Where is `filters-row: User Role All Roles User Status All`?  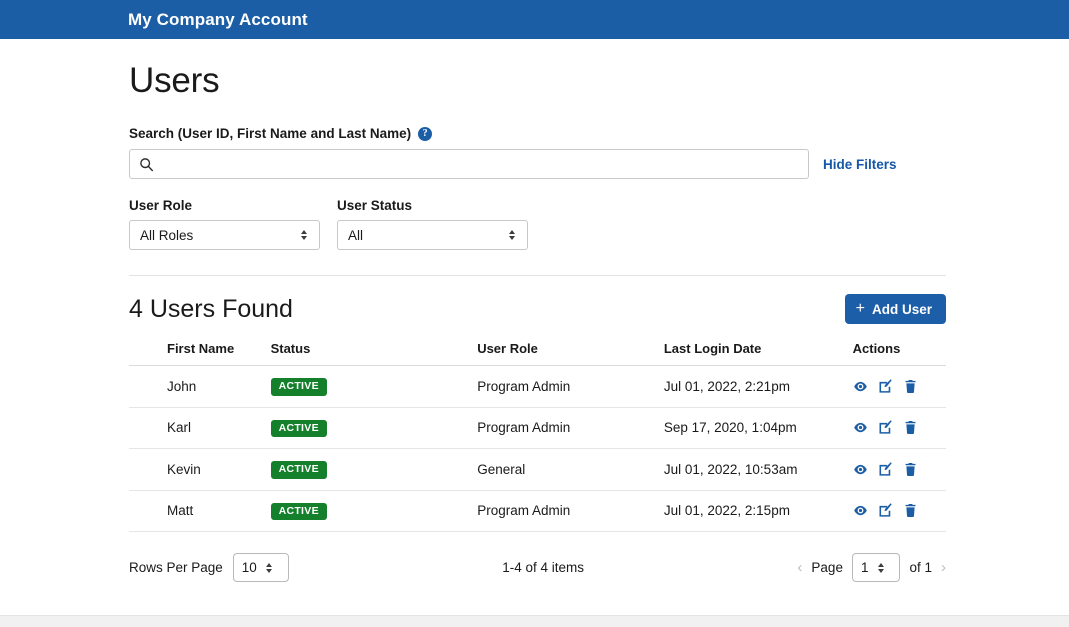
filters-row: User Role All Roles User Status All is located at coordinates (537, 224).